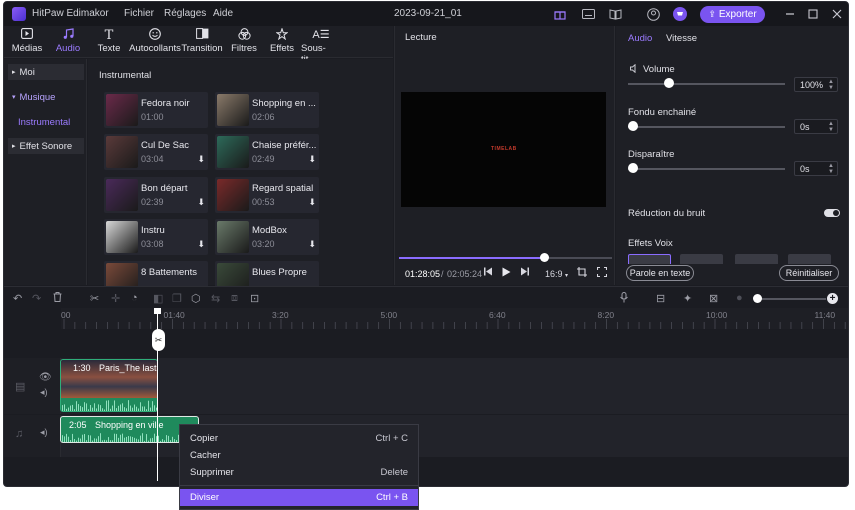 This screenshot has width=855, height=510. Describe the element at coordinates (633, 168) in the screenshot. I see `fade-out-slider-handle` at that location.